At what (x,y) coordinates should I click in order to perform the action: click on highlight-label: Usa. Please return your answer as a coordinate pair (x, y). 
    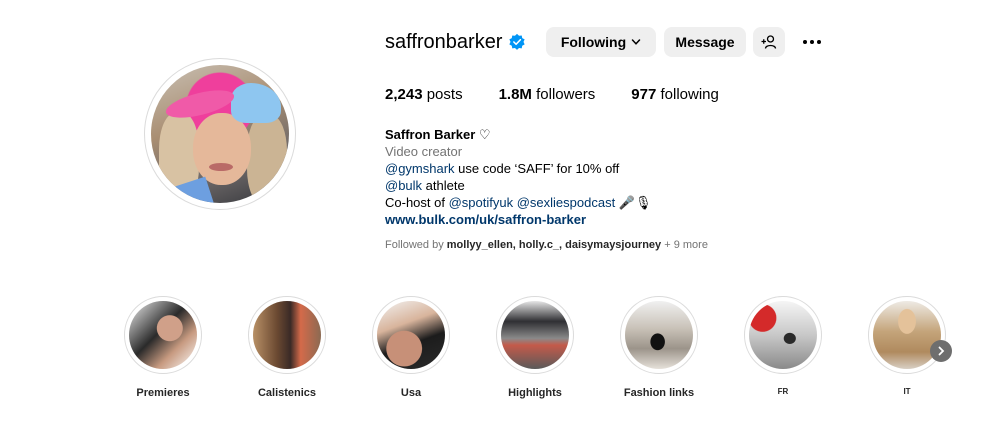
    Looking at the image, I should click on (411, 393).